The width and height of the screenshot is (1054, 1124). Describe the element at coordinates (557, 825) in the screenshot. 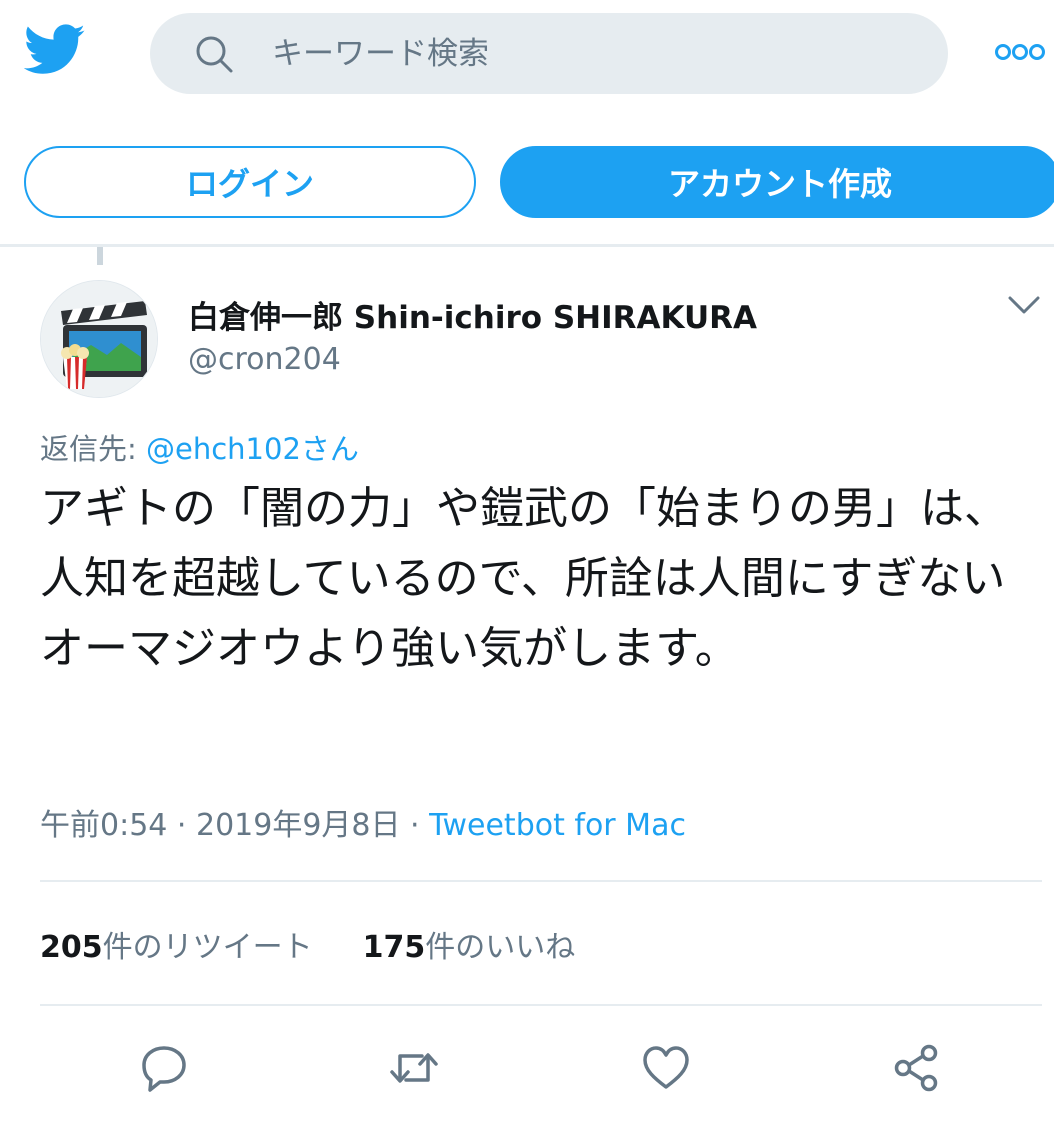

I see `tweet-source-link: Tweetbot for Mac` at that location.